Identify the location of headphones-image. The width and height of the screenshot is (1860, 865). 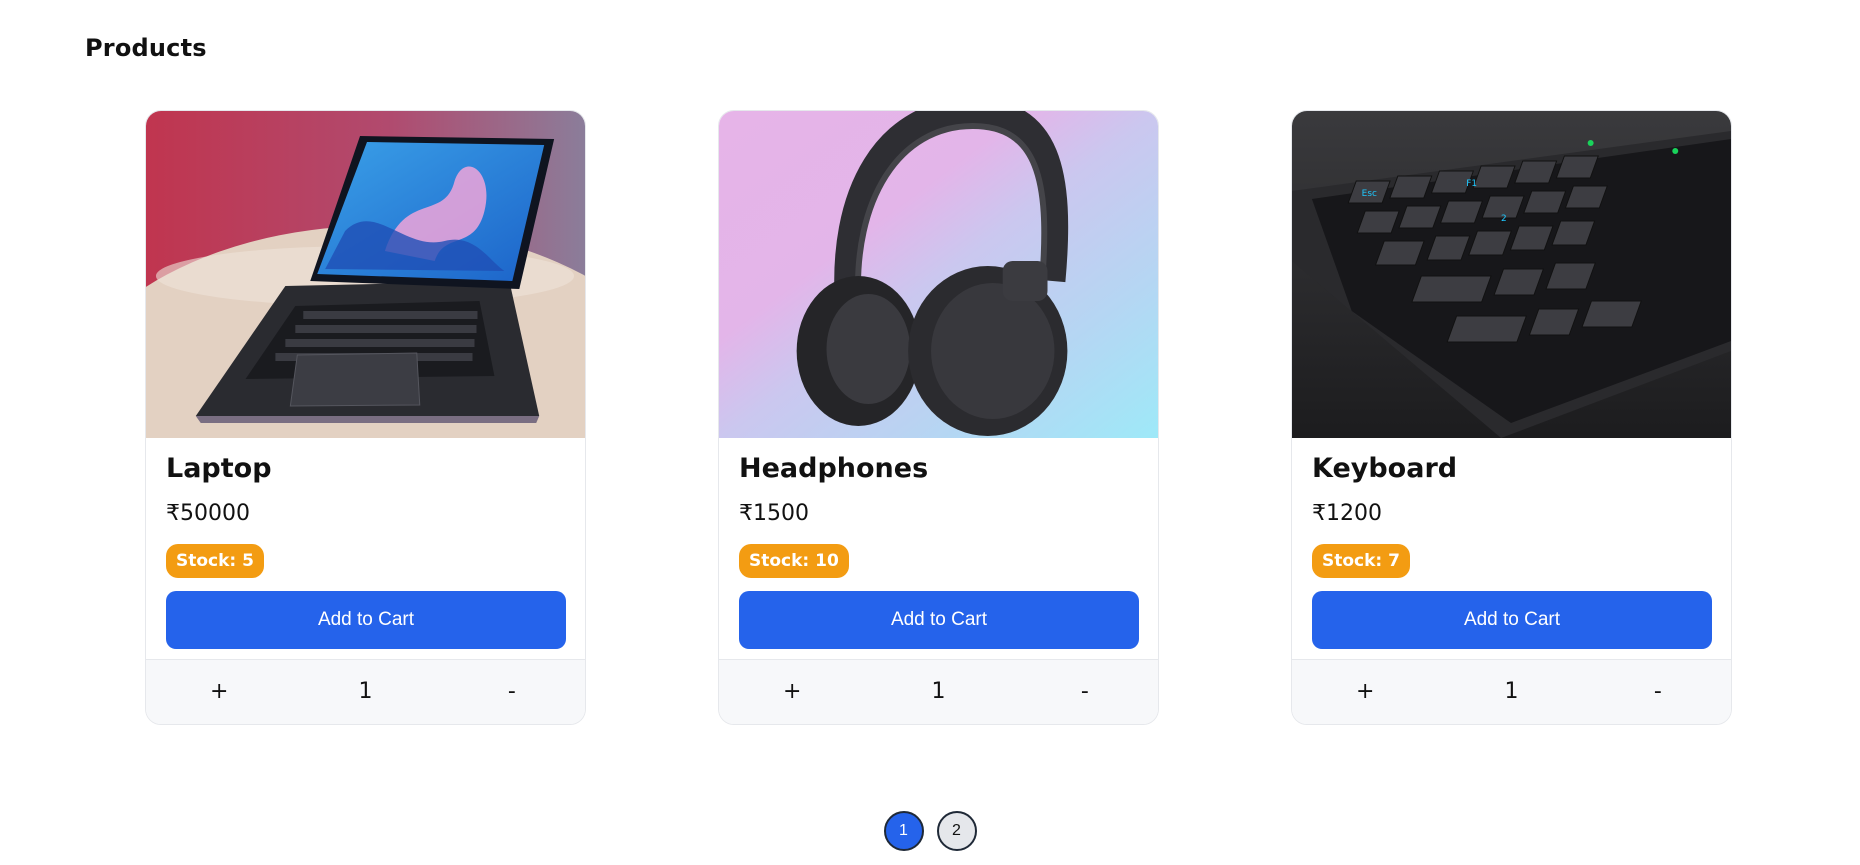
(938, 274).